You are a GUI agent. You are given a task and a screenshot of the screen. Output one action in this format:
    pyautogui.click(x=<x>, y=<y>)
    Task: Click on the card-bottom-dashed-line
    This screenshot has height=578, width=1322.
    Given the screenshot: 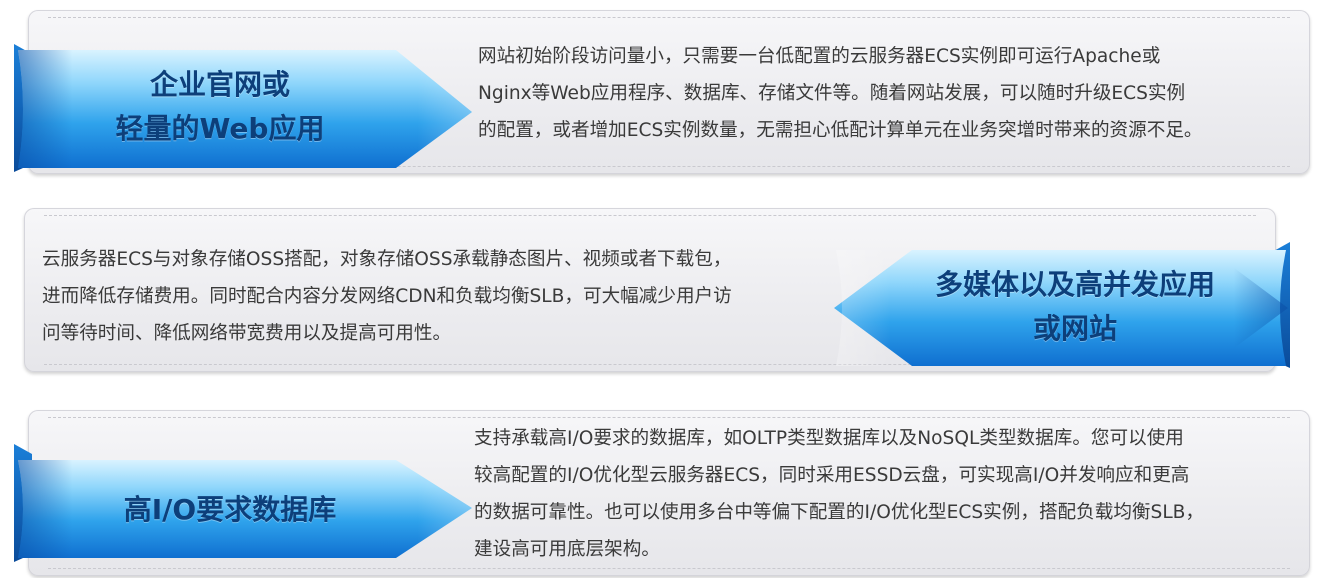 What is the action you would take?
    pyautogui.click(x=669, y=568)
    